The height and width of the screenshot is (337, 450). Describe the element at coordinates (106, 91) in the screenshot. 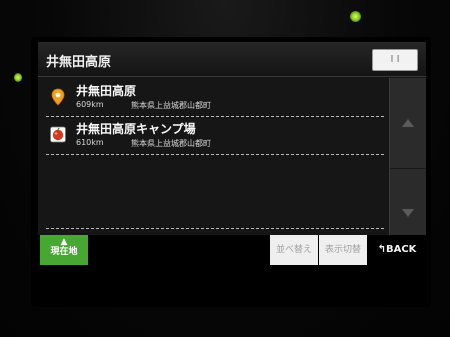

I see `result-name: 井無田高原` at that location.